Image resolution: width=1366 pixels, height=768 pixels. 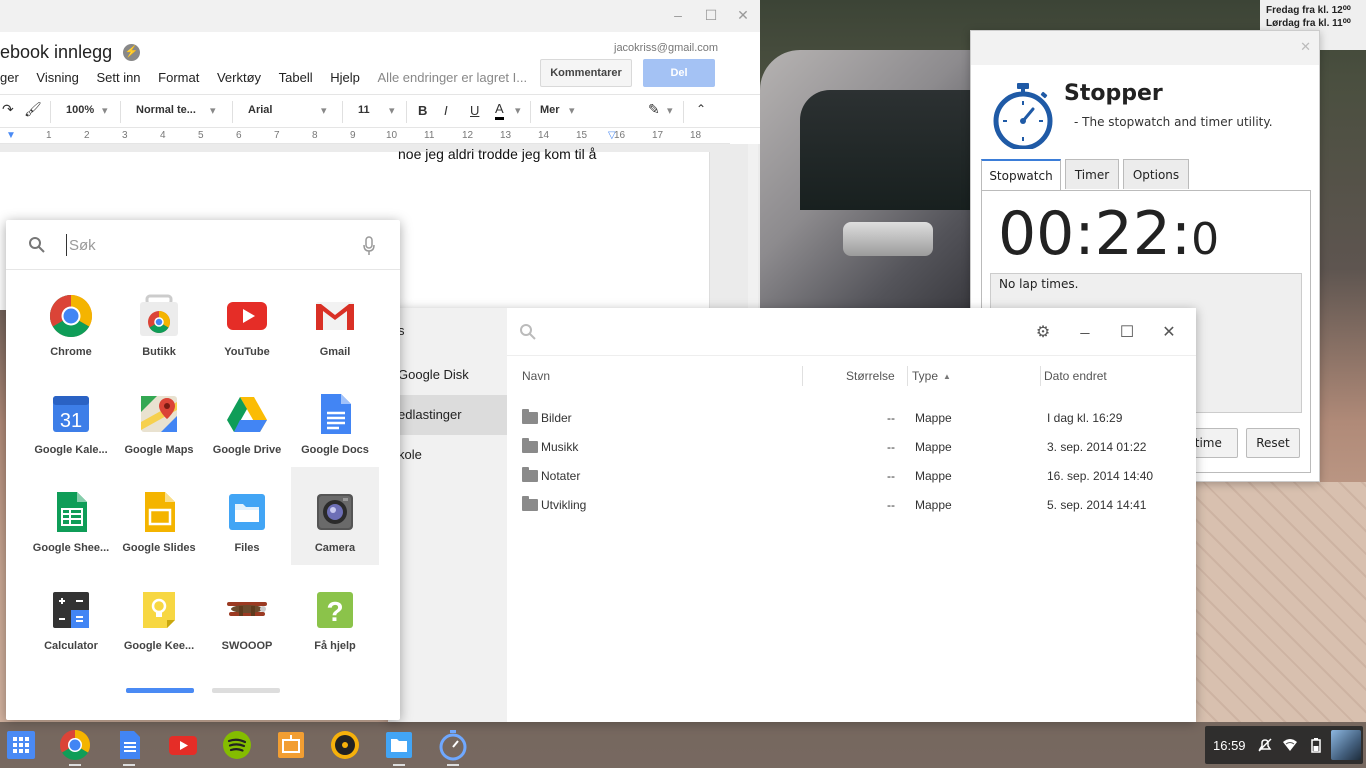 What do you see at coordinates (1145, 48) in the screenshot?
I see `stopwatch-titlebar: ✕` at bounding box center [1145, 48].